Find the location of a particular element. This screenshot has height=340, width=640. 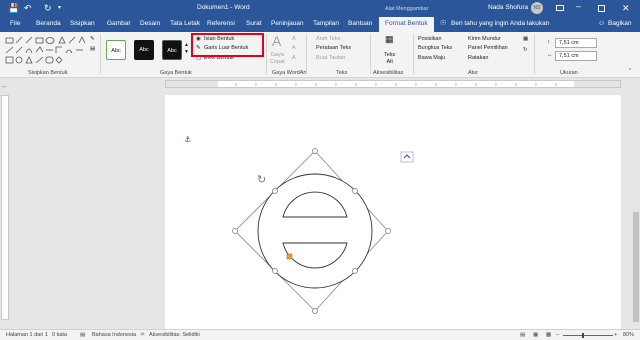

group-icon: ▦ is located at coordinates (525, 39).